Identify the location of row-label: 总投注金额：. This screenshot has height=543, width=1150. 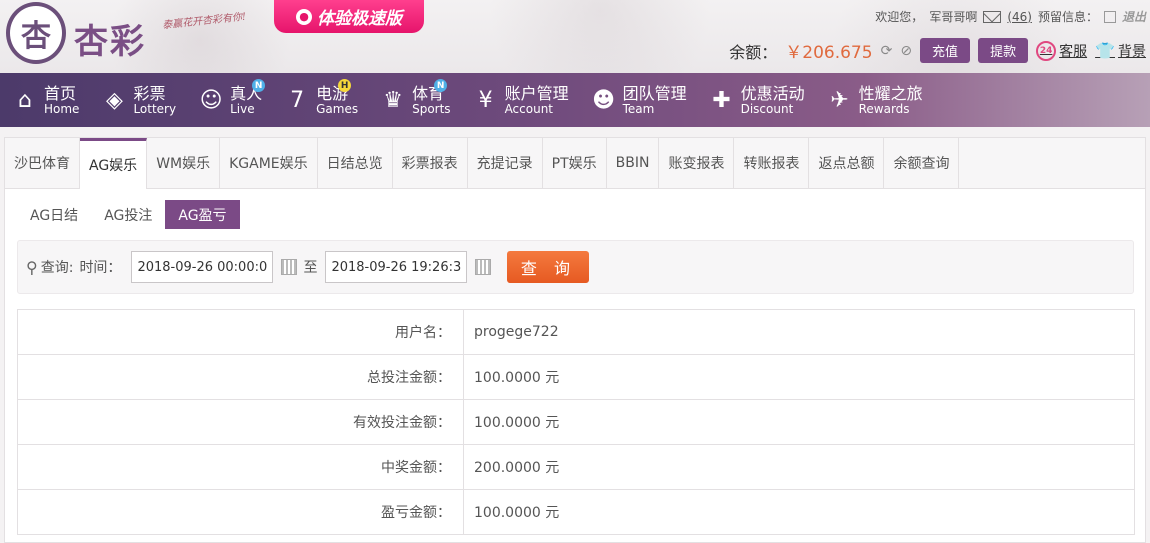
(240, 377).